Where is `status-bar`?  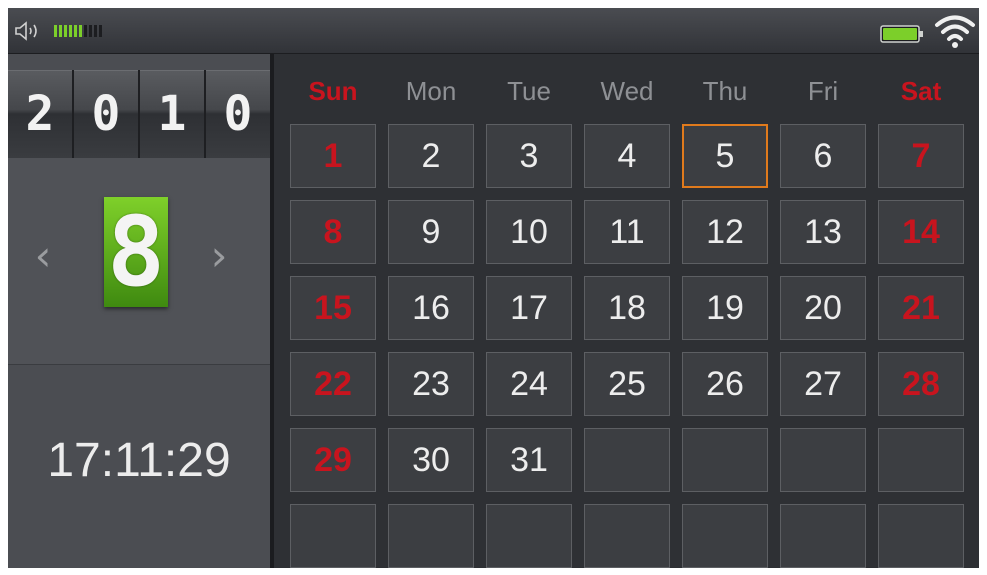 status-bar is located at coordinates (493, 31).